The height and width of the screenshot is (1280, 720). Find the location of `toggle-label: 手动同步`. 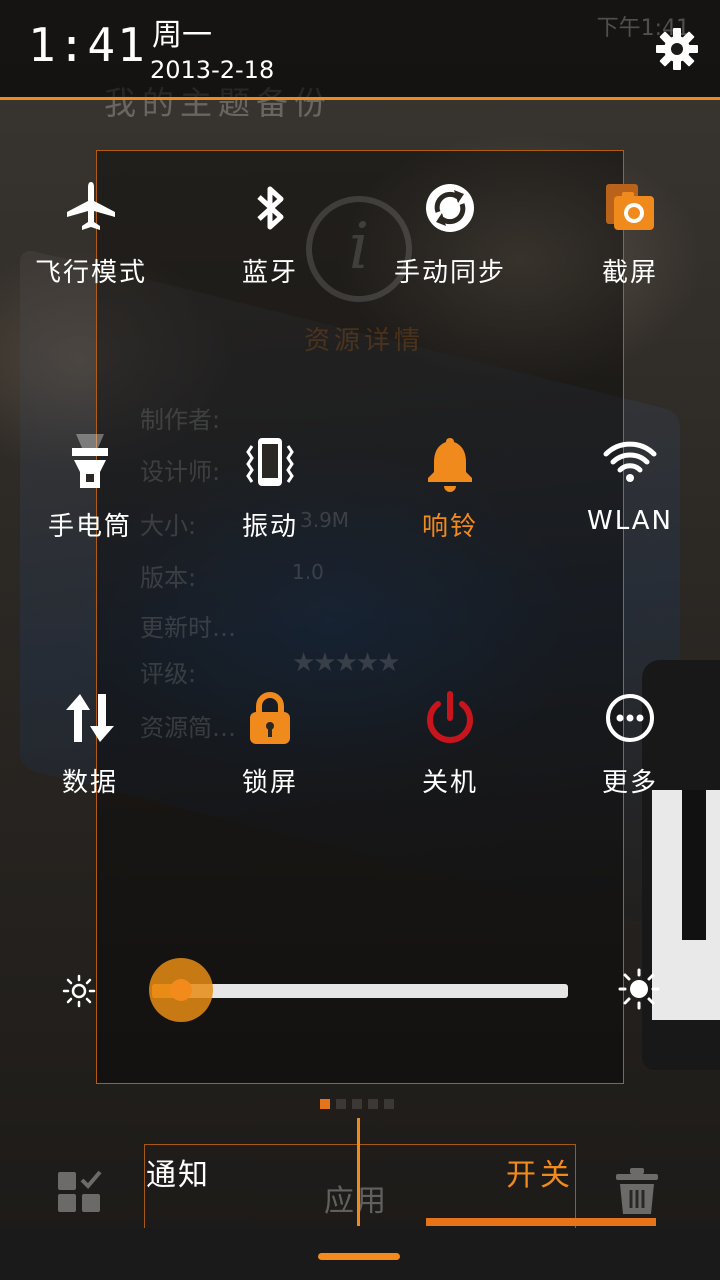

toggle-label: 手动同步 is located at coordinates (449, 273).